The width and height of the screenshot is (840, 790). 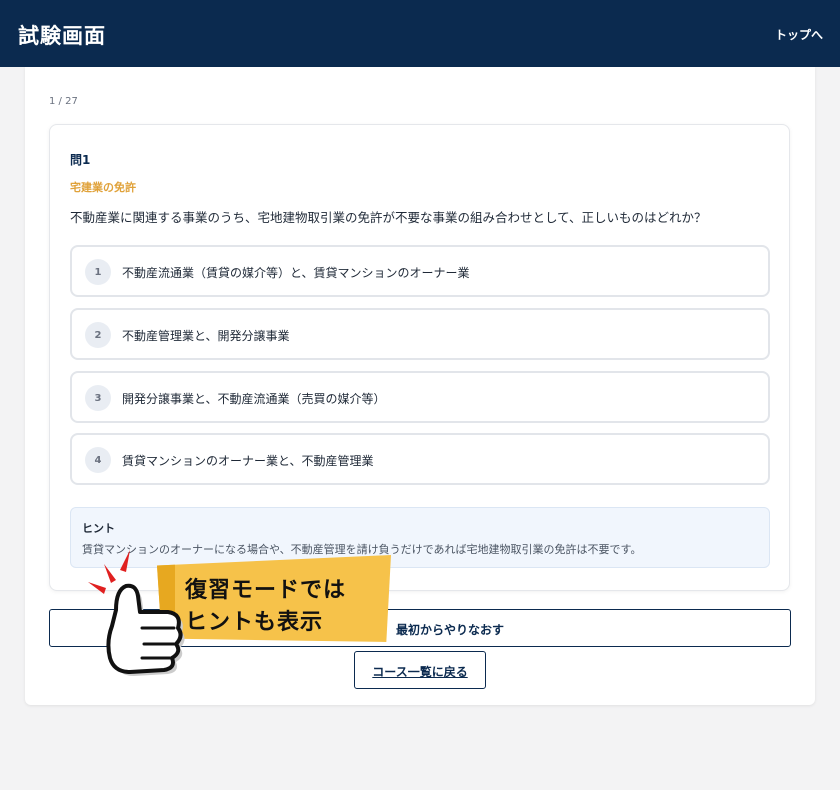 What do you see at coordinates (420, 397) in the screenshot?
I see `answer-option-3: 3 開発分譲事業と、不動産流通業（売買の媒介等）` at bounding box center [420, 397].